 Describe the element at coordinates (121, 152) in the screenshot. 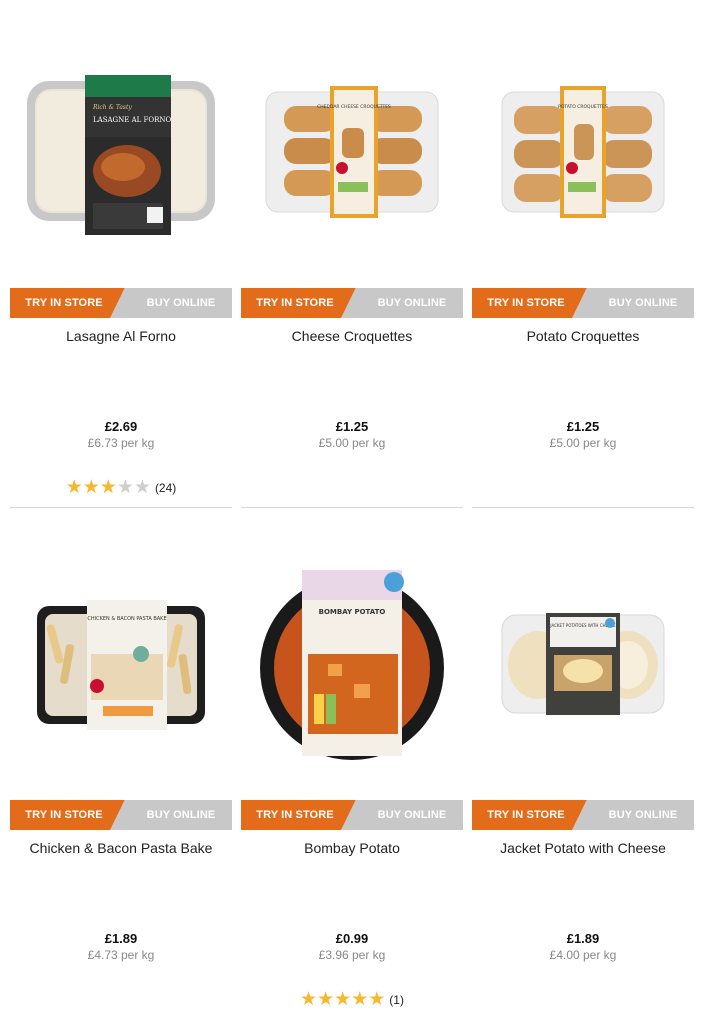

I see `product-image: Rich & Tasty LASAGNE AL FORNO` at that location.